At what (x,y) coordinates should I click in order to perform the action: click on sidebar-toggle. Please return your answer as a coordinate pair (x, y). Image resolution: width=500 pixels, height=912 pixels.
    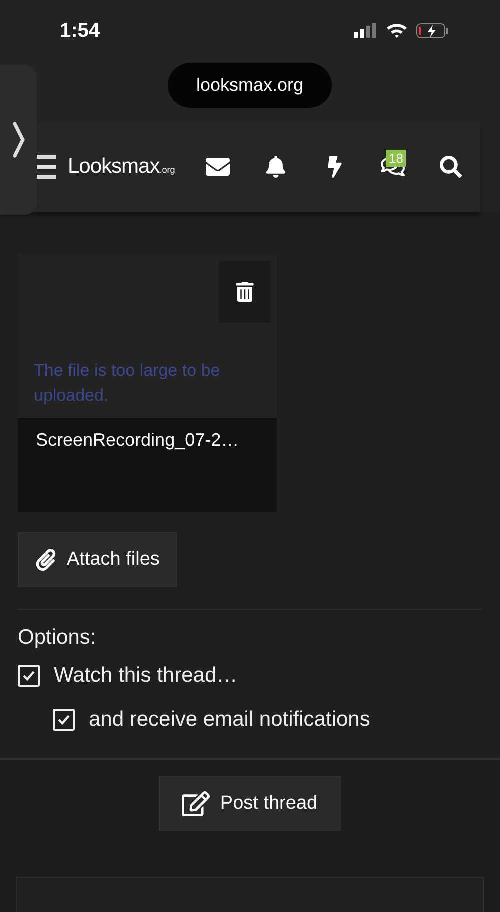
    Looking at the image, I should click on (18, 140).